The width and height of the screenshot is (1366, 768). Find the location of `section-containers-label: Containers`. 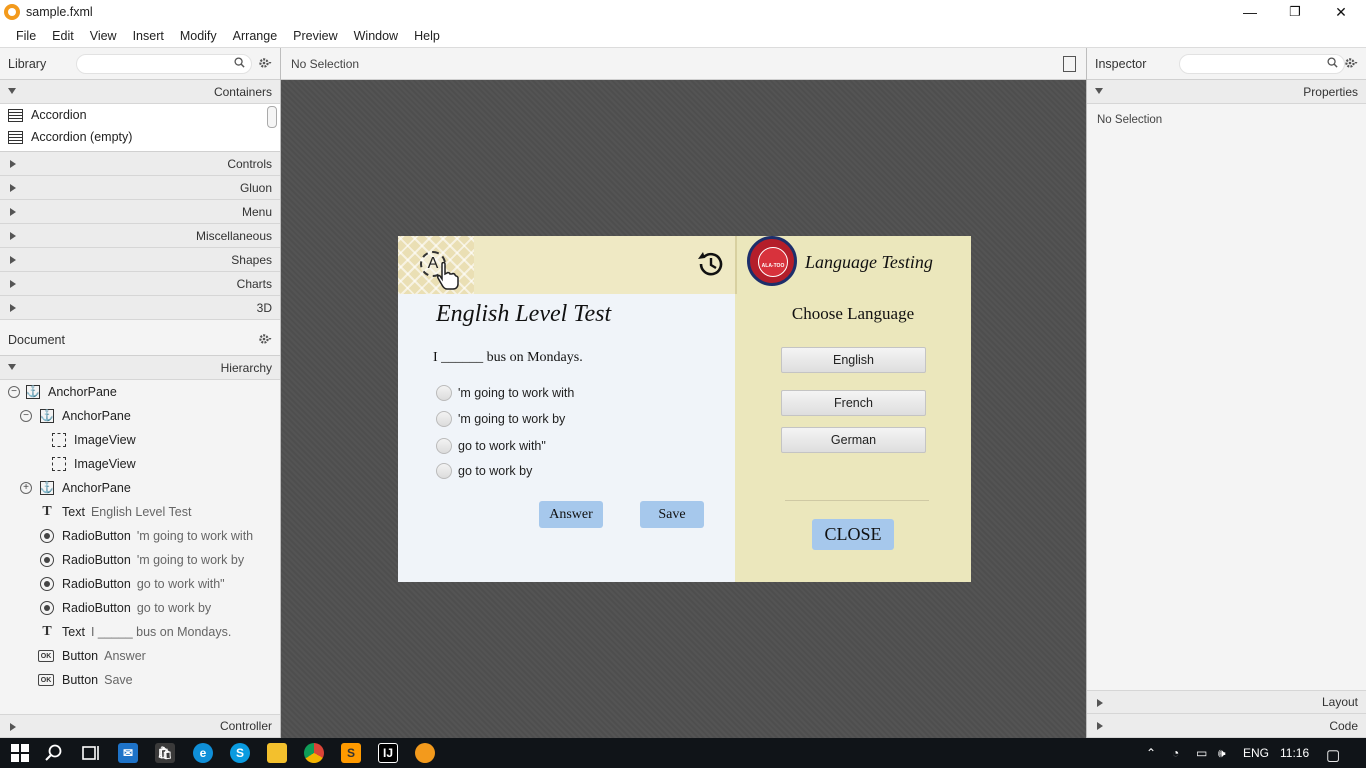

section-containers-label: Containers is located at coordinates (242, 91).